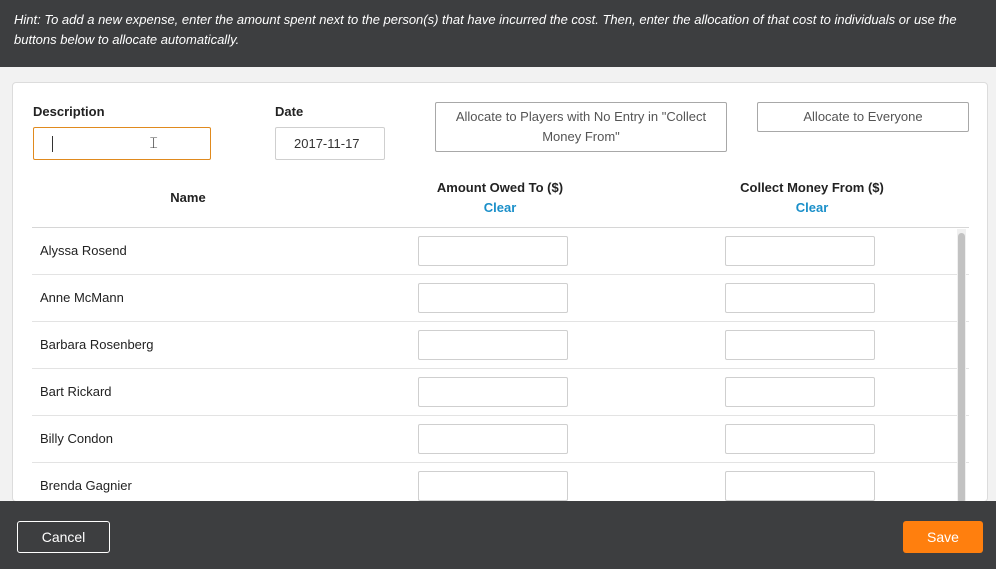  I want to click on table-row: Brenda Gagnier, so click(500, 482).